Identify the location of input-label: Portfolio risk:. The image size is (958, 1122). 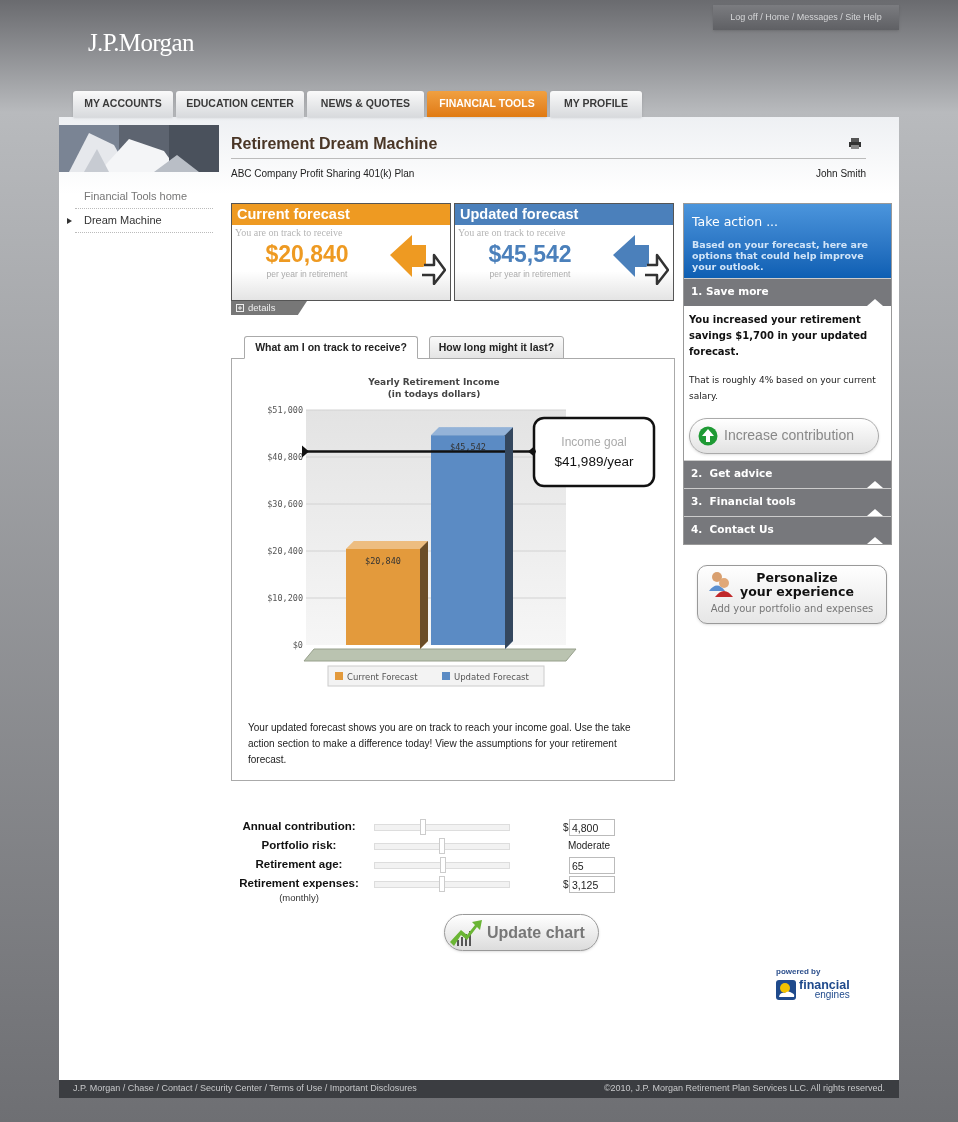
(299, 845).